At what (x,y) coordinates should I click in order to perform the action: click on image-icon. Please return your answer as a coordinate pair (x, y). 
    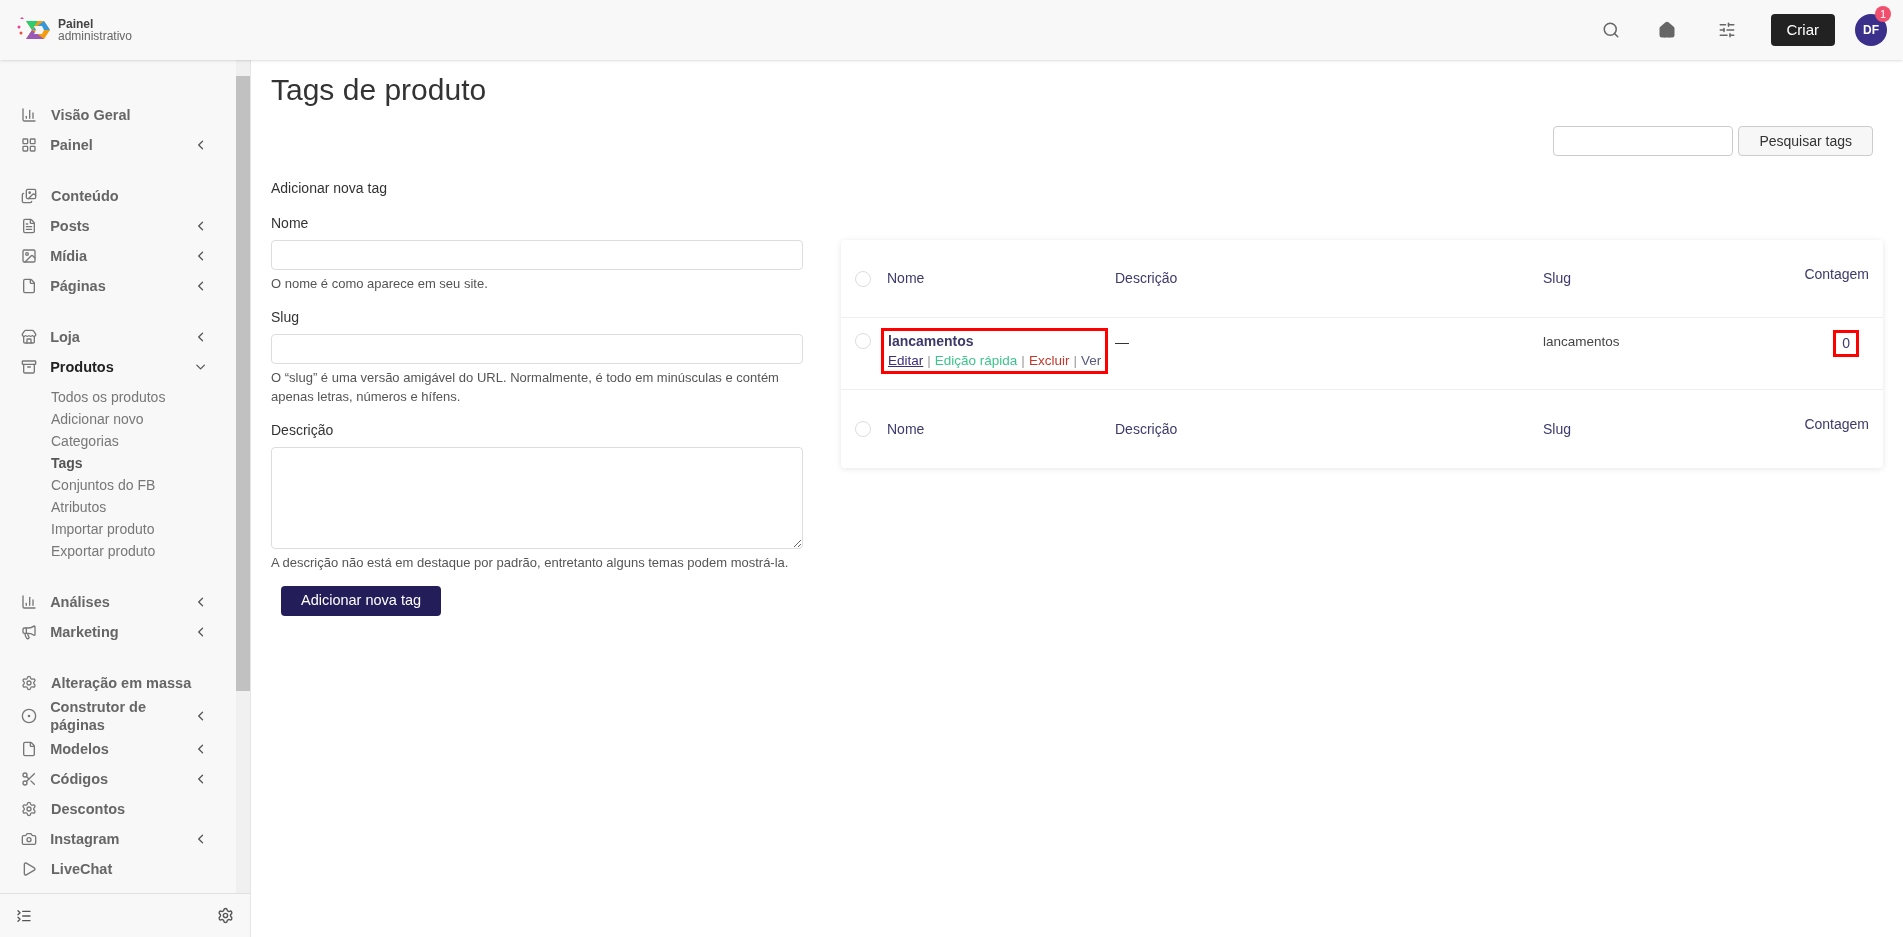
    Looking at the image, I should click on (29, 256).